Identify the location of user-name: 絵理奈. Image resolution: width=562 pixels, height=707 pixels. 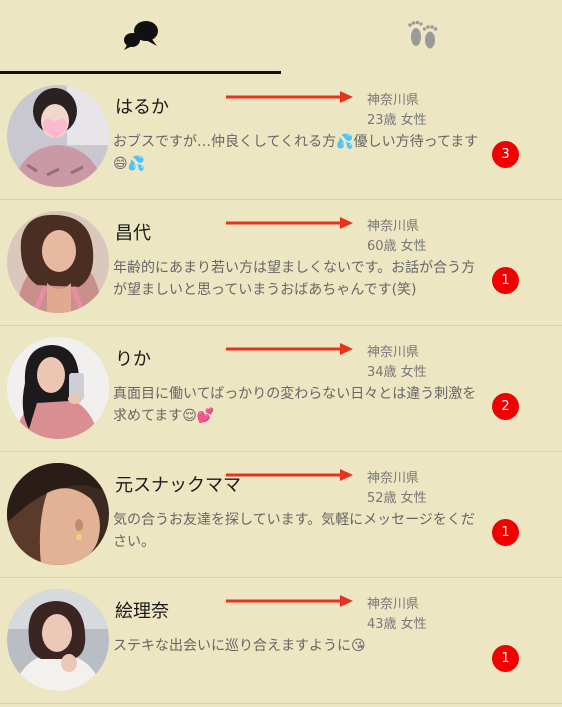
(142, 611).